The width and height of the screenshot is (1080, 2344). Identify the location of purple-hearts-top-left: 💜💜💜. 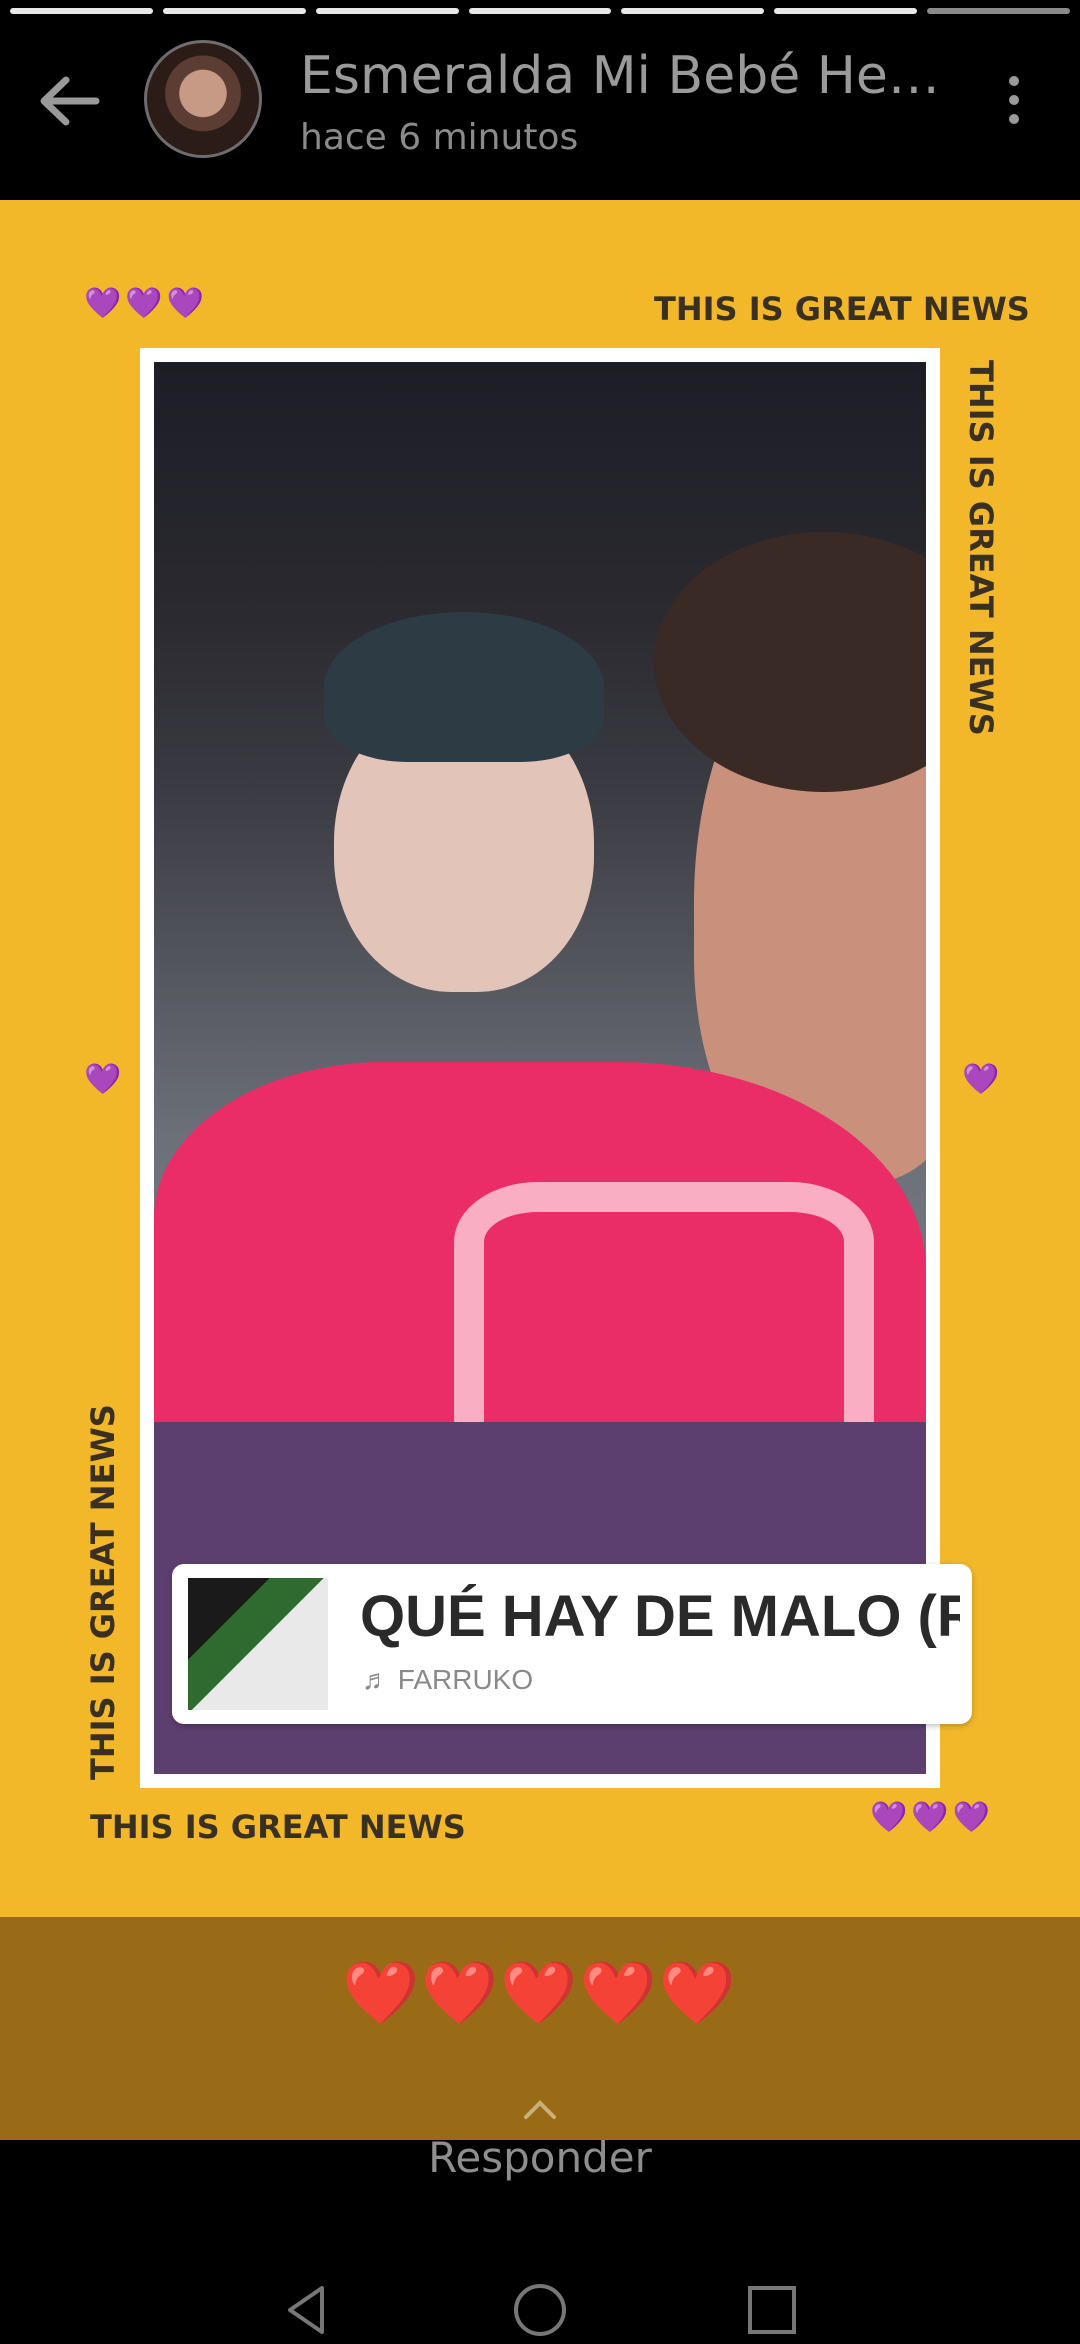
(146, 303).